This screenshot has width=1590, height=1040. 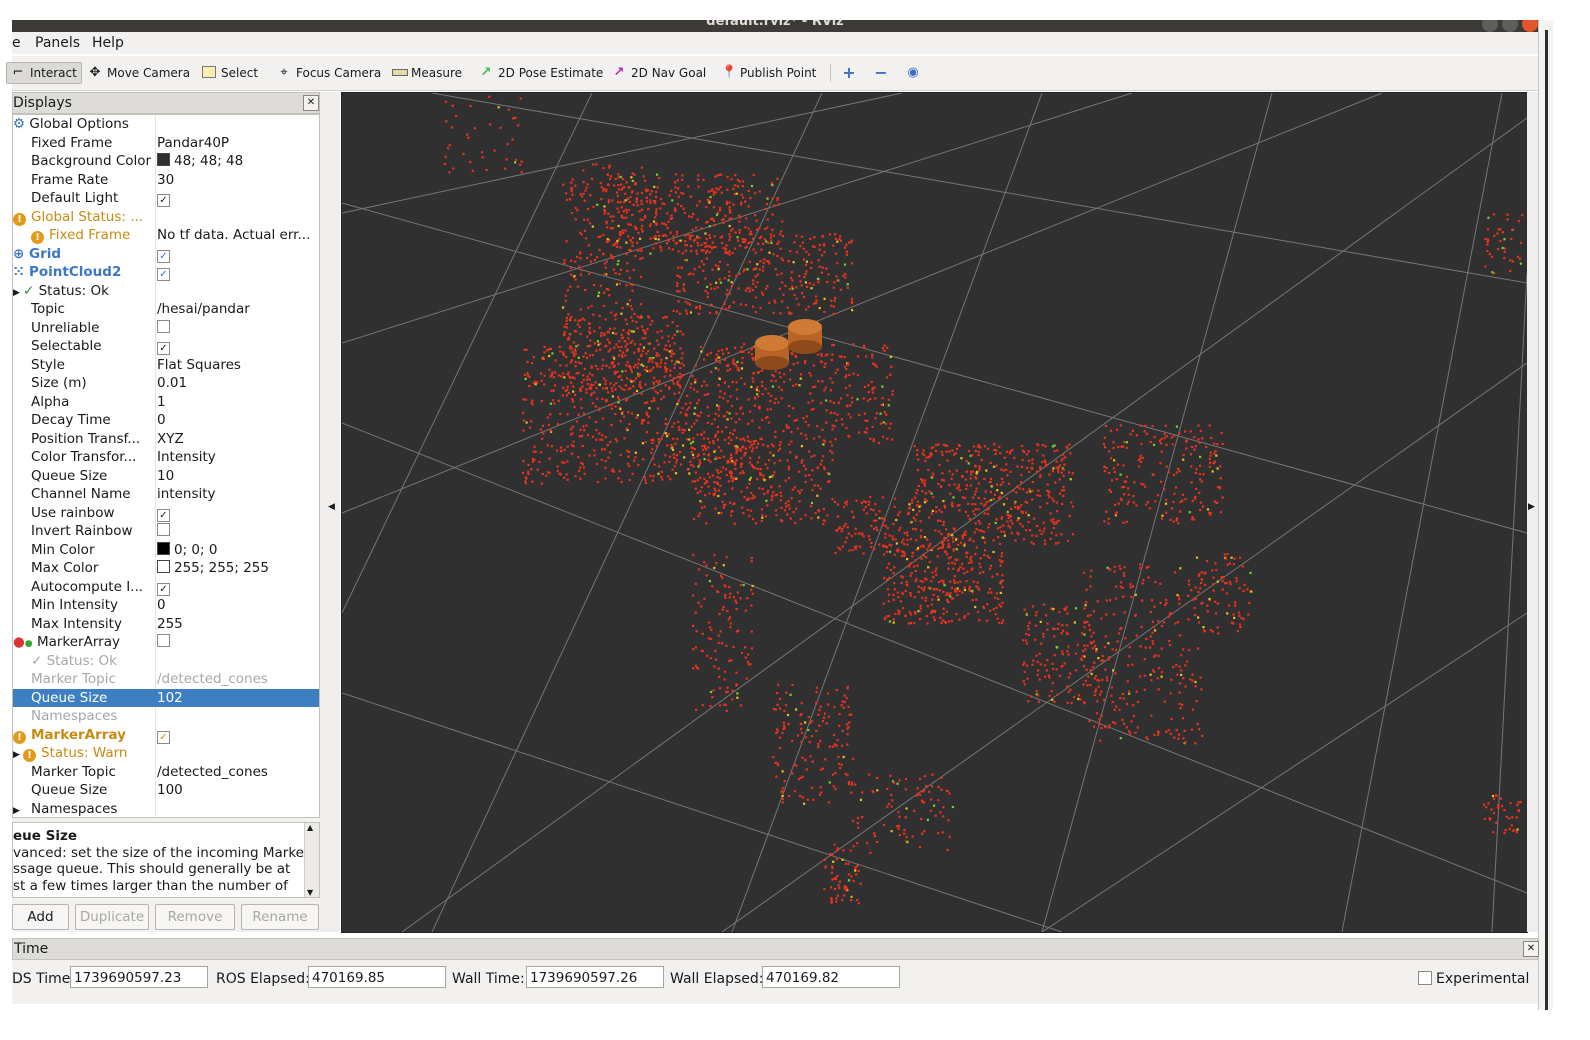 What do you see at coordinates (166, 716) in the screenshot?
I see `tree-row-namespaces-1: Namespaces` at bounding box center [166, 716].